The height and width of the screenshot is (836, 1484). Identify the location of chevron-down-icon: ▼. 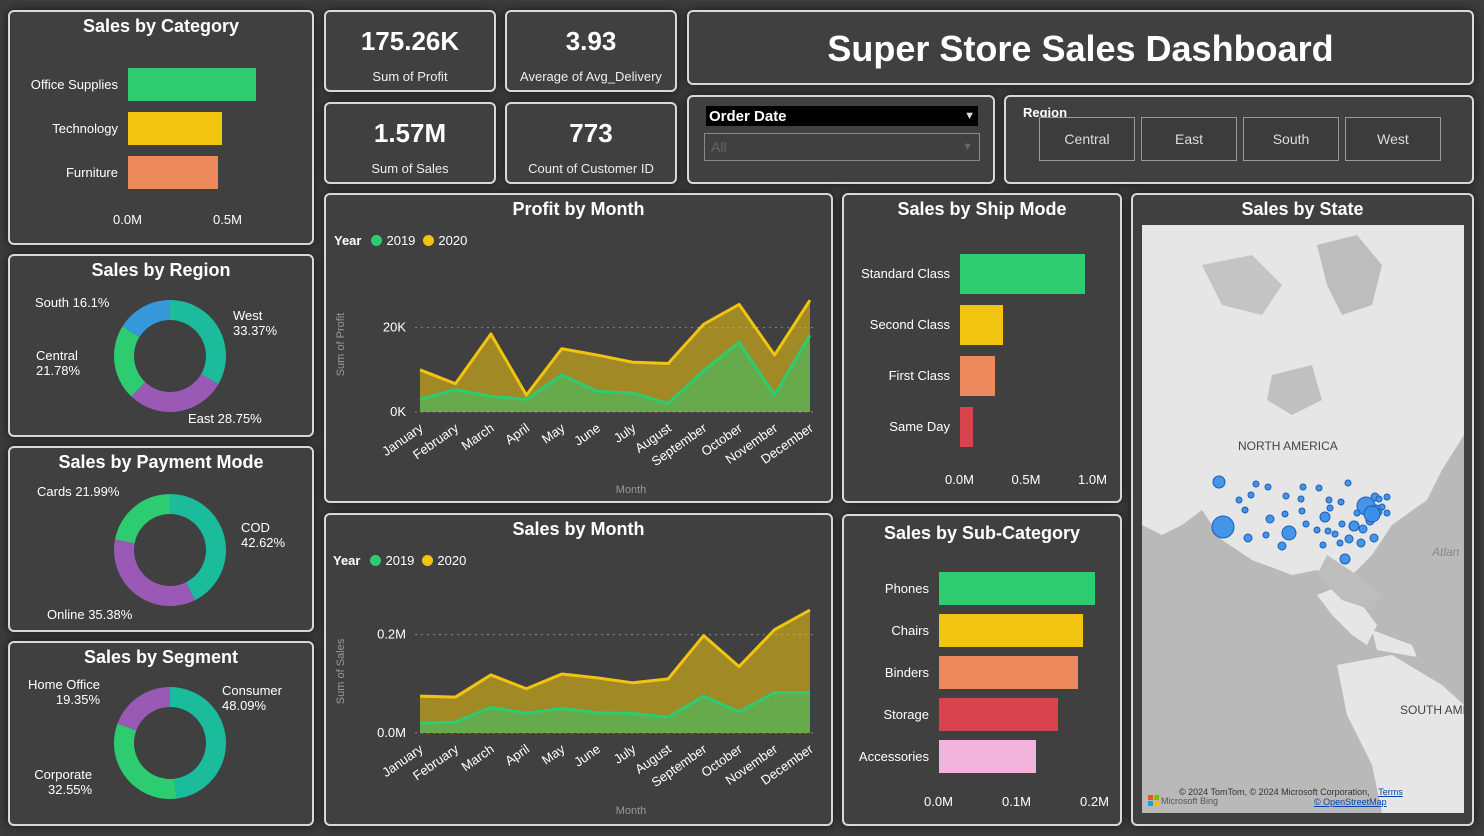
(969, 116).